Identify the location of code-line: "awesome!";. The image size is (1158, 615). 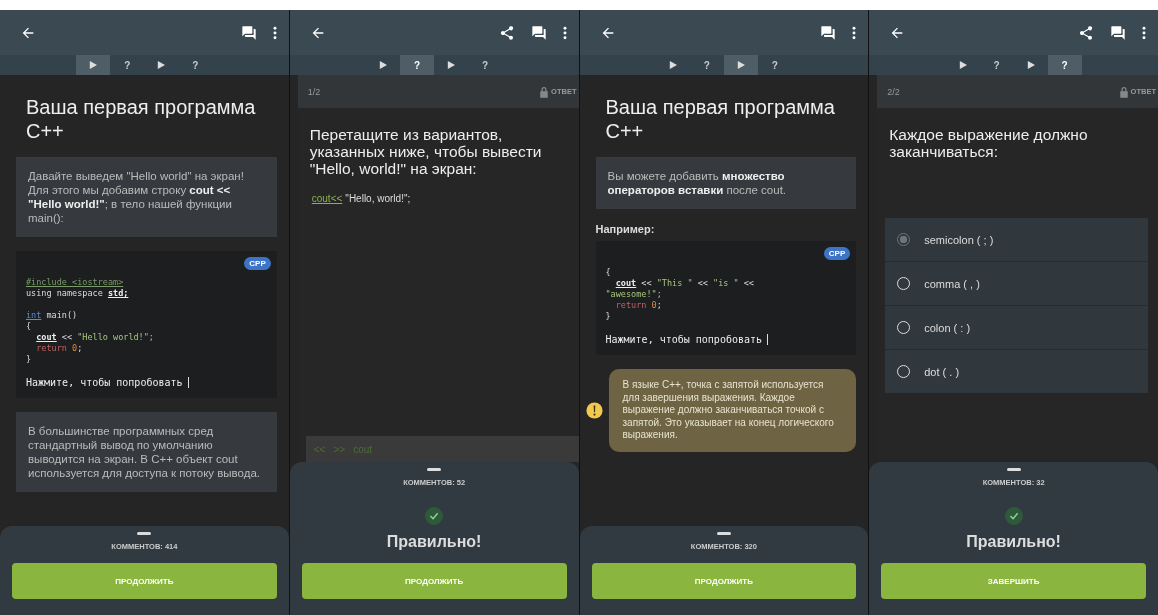
(634, 294).